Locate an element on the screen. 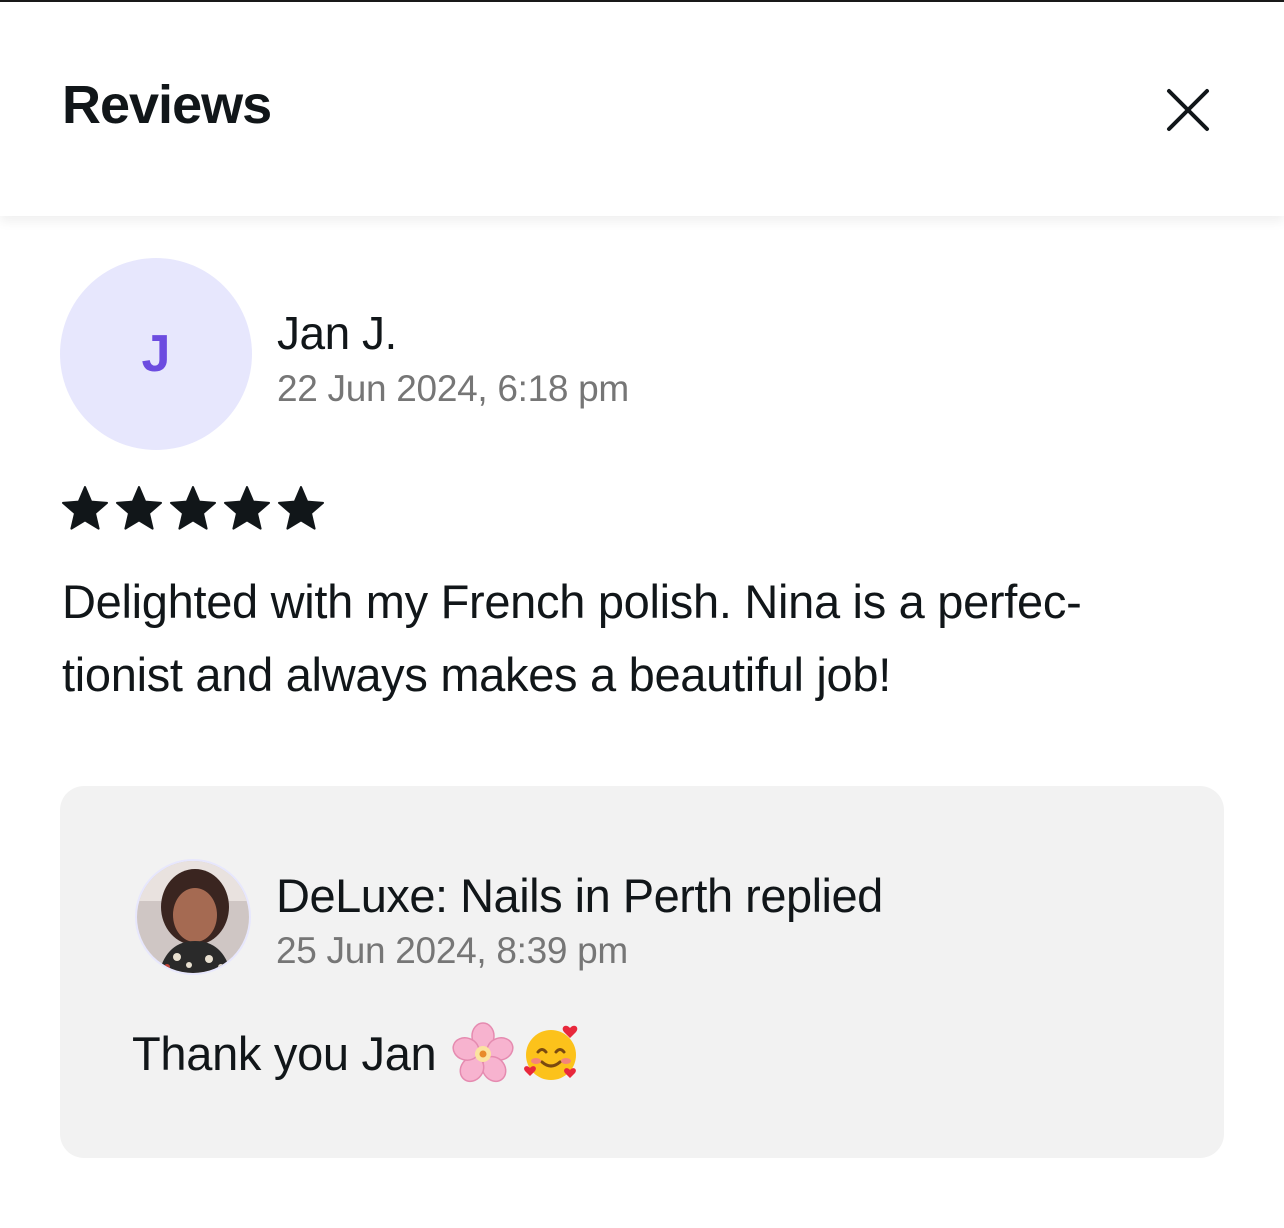 This screenshot has width=1284, height=1228. star-rating is located at coordinates (193, 509).